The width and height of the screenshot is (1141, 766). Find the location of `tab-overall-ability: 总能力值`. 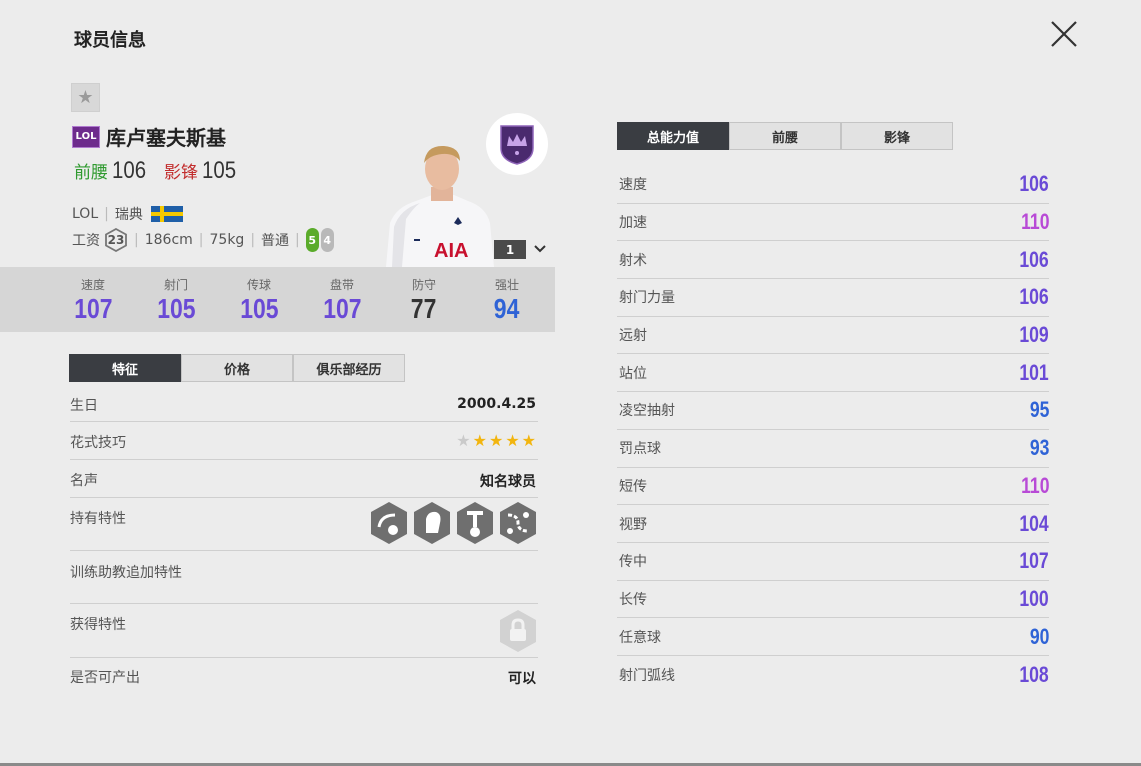

tab-overall-ability: 总能力值 is located at coordinates (673, 136).